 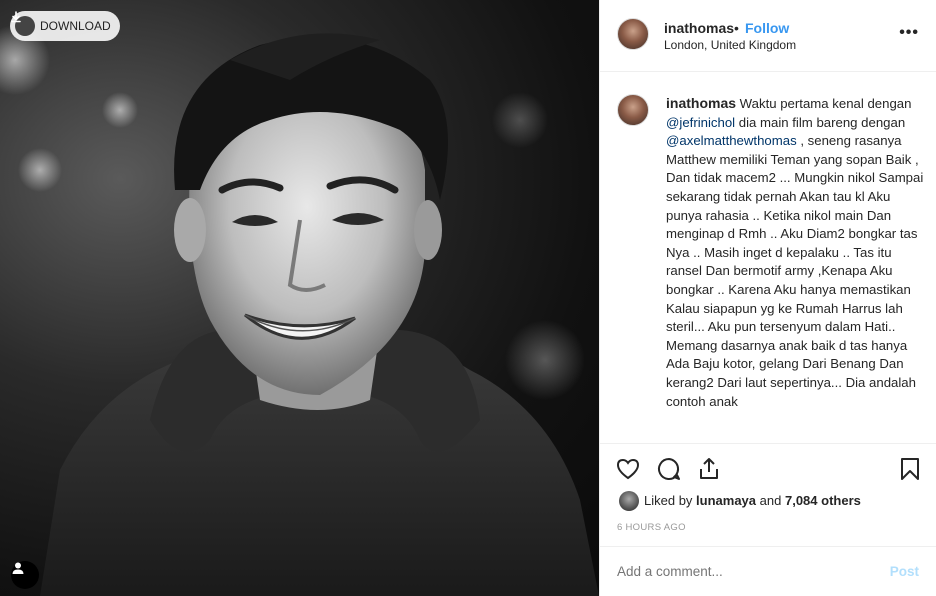 I want to click on caption-avatar, so click(x=633, y=110).